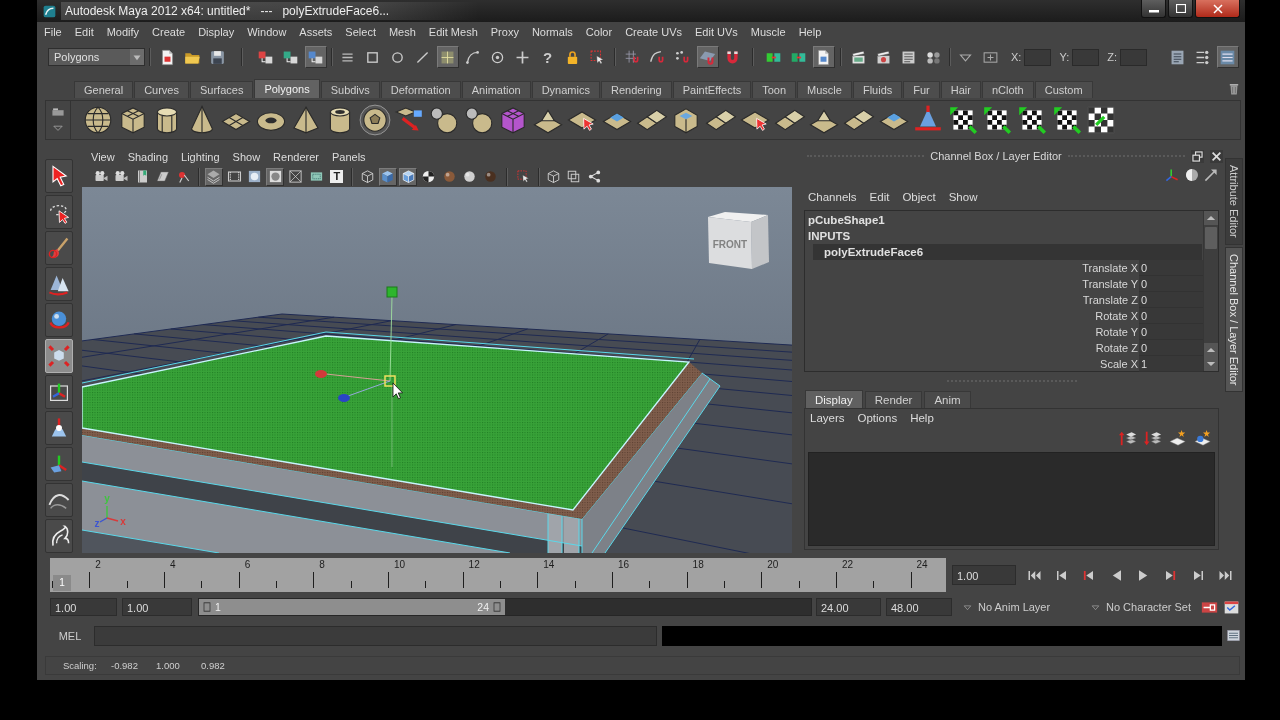 The height and width of the screenshot is (720, 1280). What do you see at coordinates (504, 32) in the screenshot?
I see `menu-item: Proxy` at bounding box center [504, 32].